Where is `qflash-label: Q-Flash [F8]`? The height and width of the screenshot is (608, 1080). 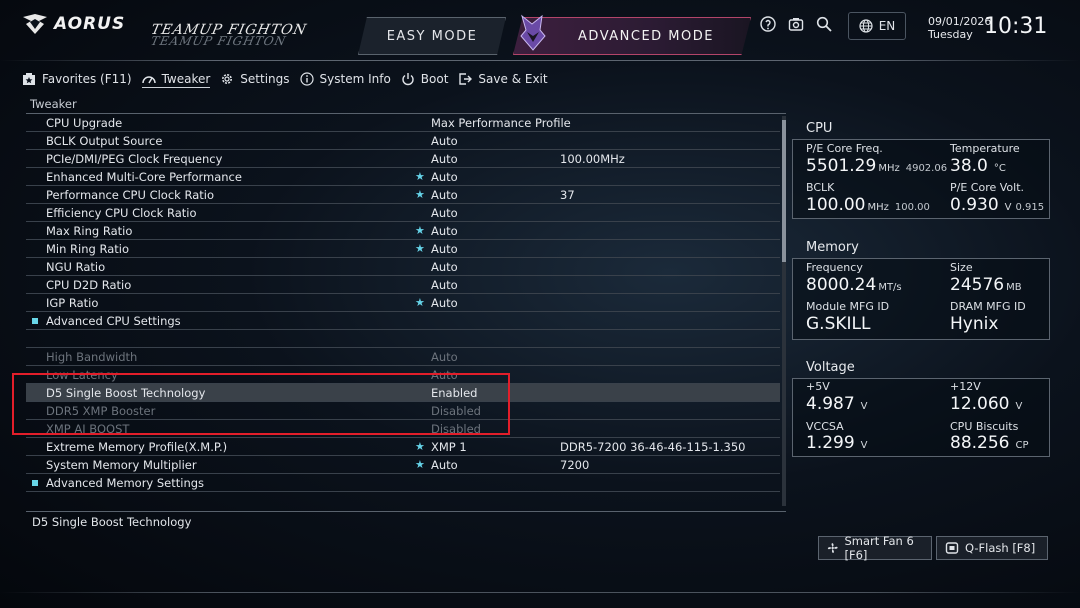
qflash-label: Q-Flash [F8] is located at coordinates (1000, 548).